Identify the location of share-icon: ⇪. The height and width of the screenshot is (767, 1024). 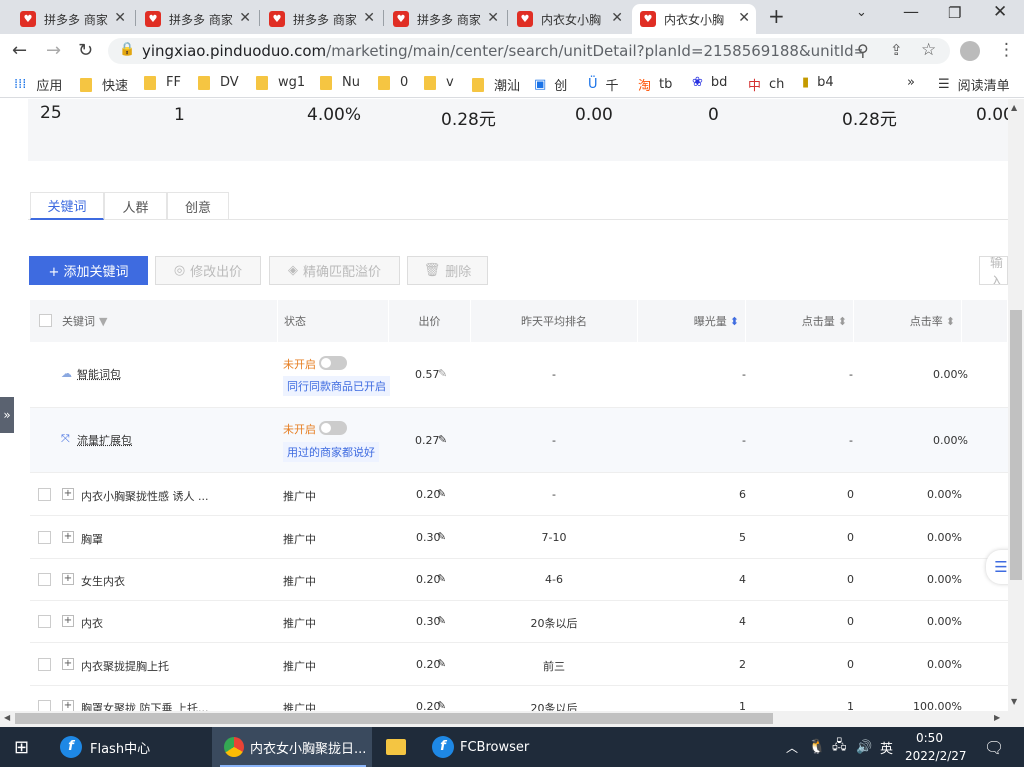
(896, 50).